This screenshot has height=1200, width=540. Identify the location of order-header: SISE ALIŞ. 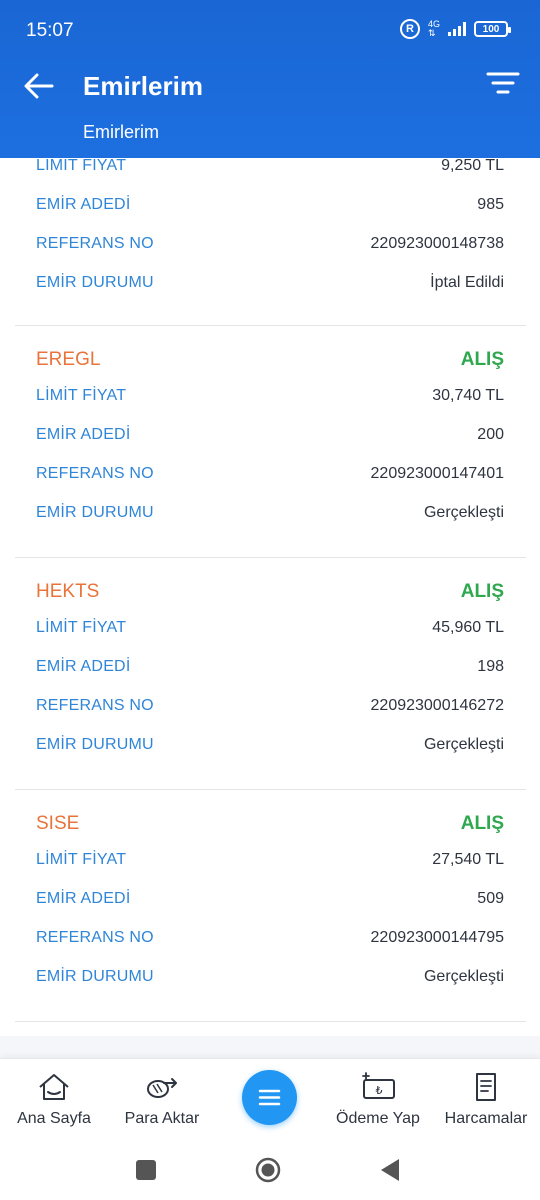
(270, 824).